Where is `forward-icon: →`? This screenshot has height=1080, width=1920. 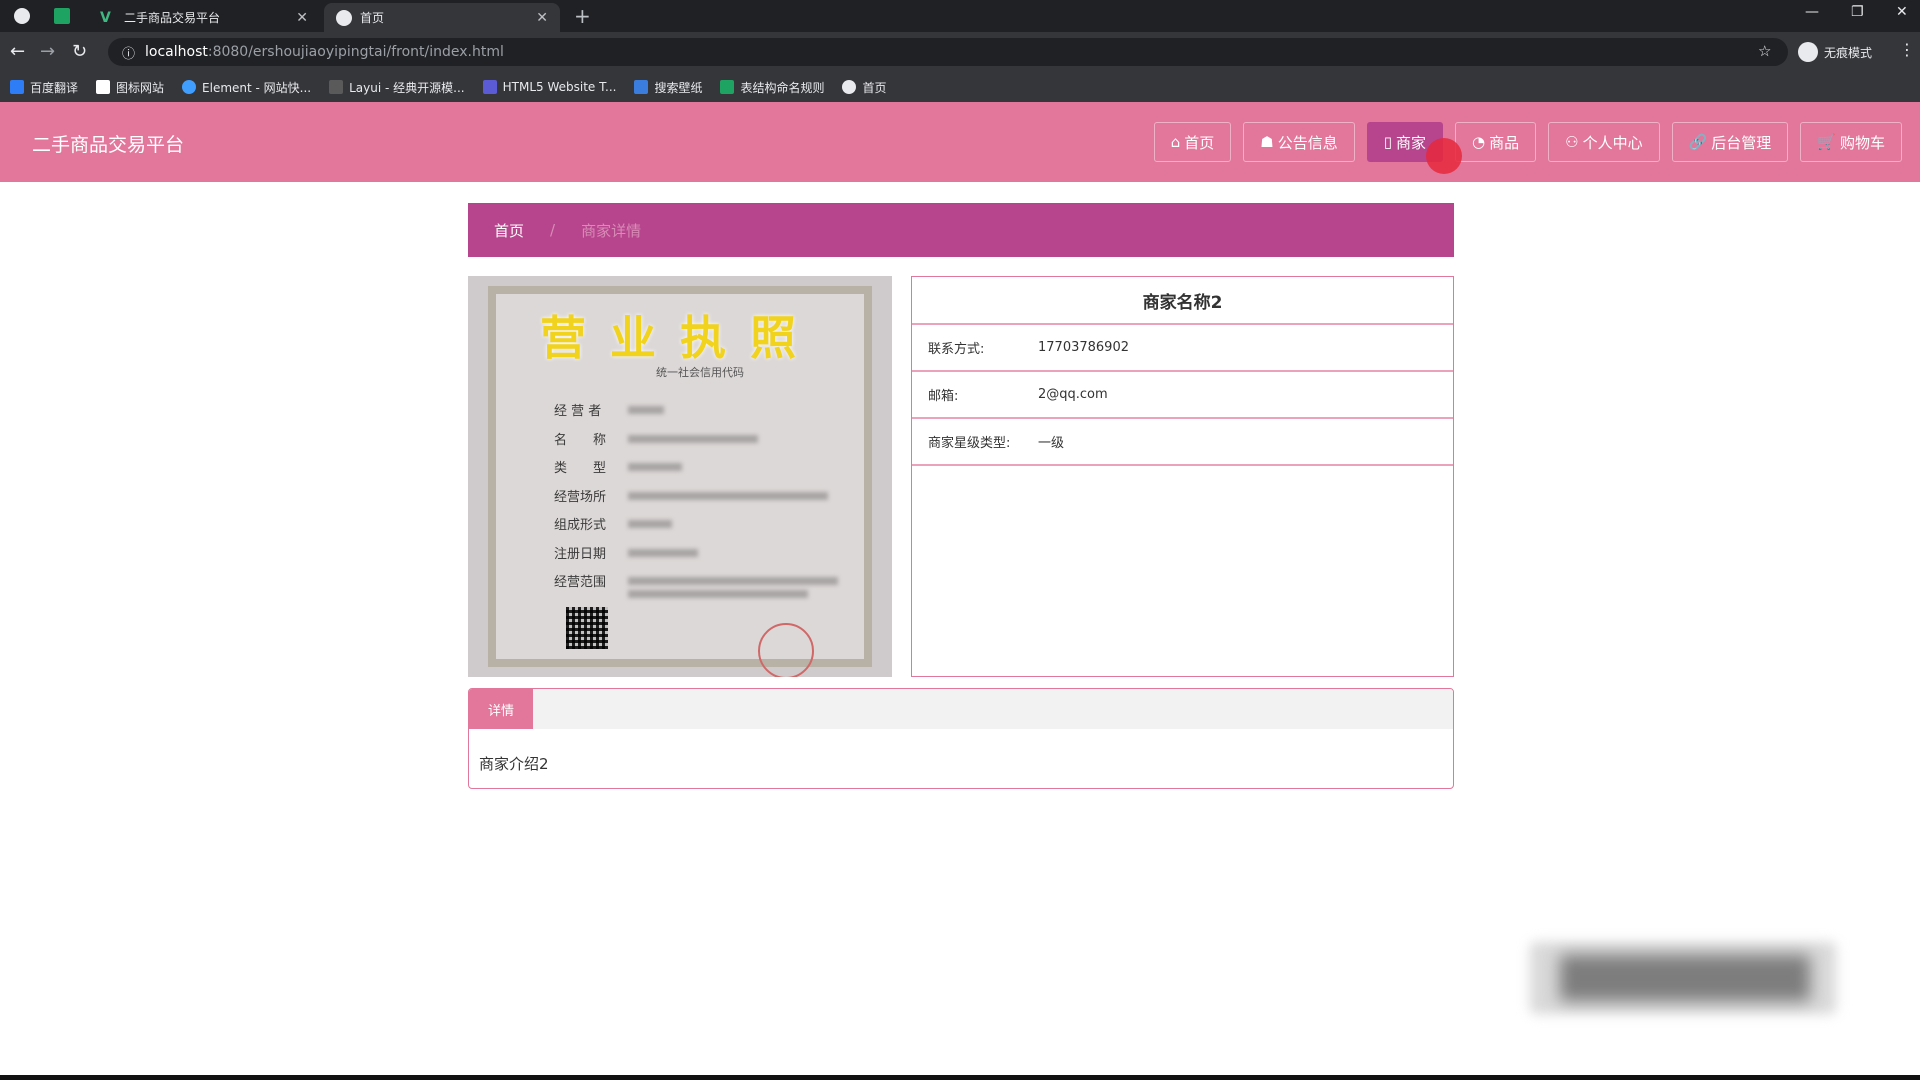 forward-icon: → is located at coordinates (47, 51).